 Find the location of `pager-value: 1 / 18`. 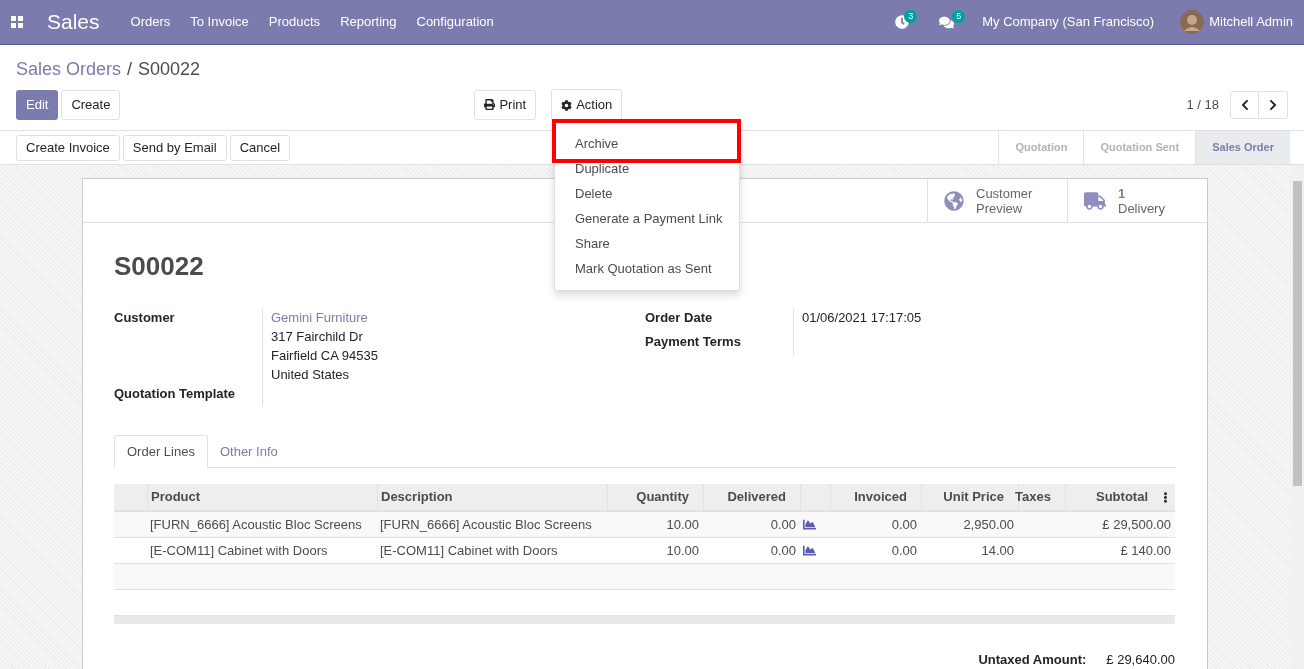

pager-value: 1 / 18 is located at coordinates (1202, 104).